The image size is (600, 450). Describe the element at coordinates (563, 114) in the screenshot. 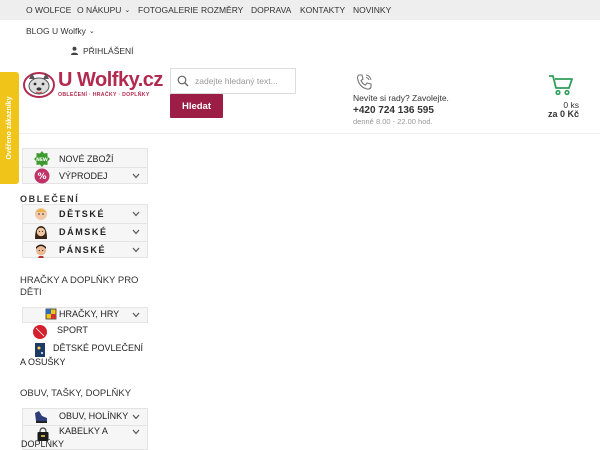

I see `cart-total: za 0 Kč` at that location.